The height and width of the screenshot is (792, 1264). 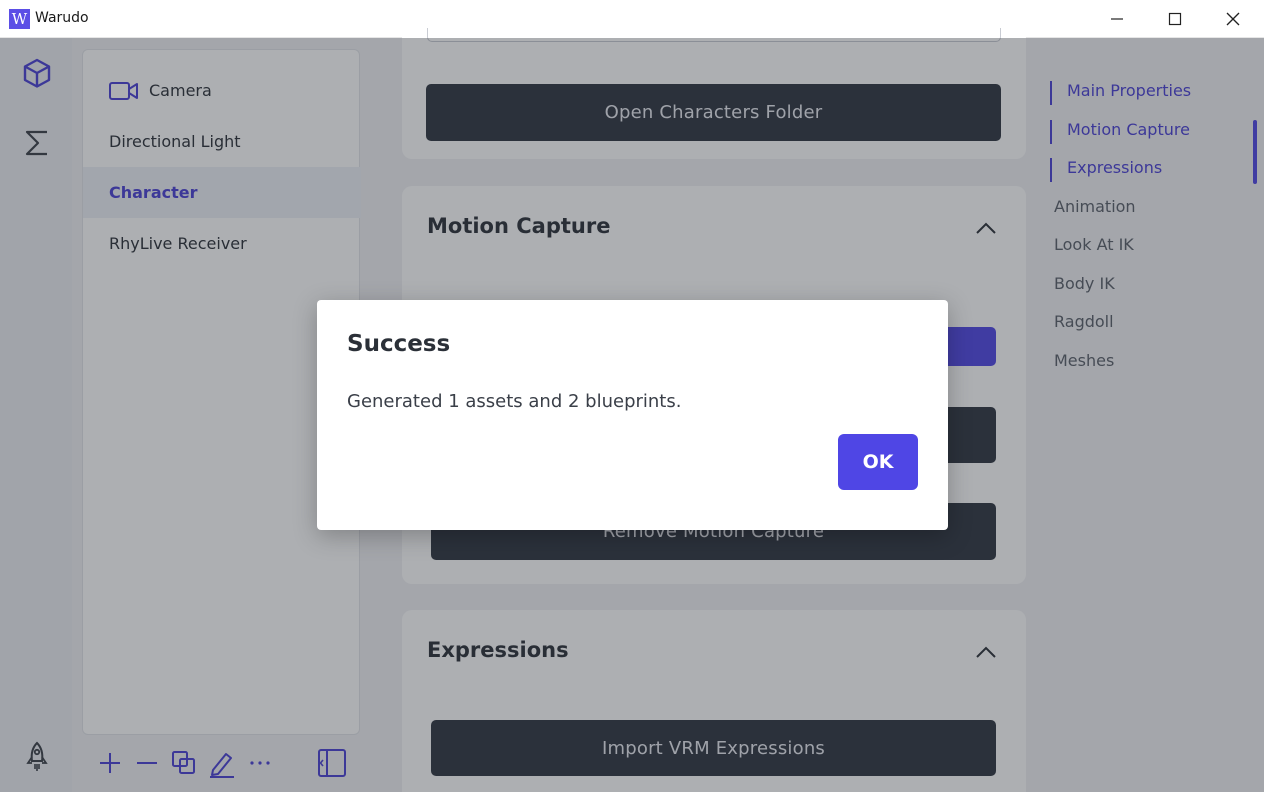 I want to click on maximize-icon, so click(x=1175, y=19).